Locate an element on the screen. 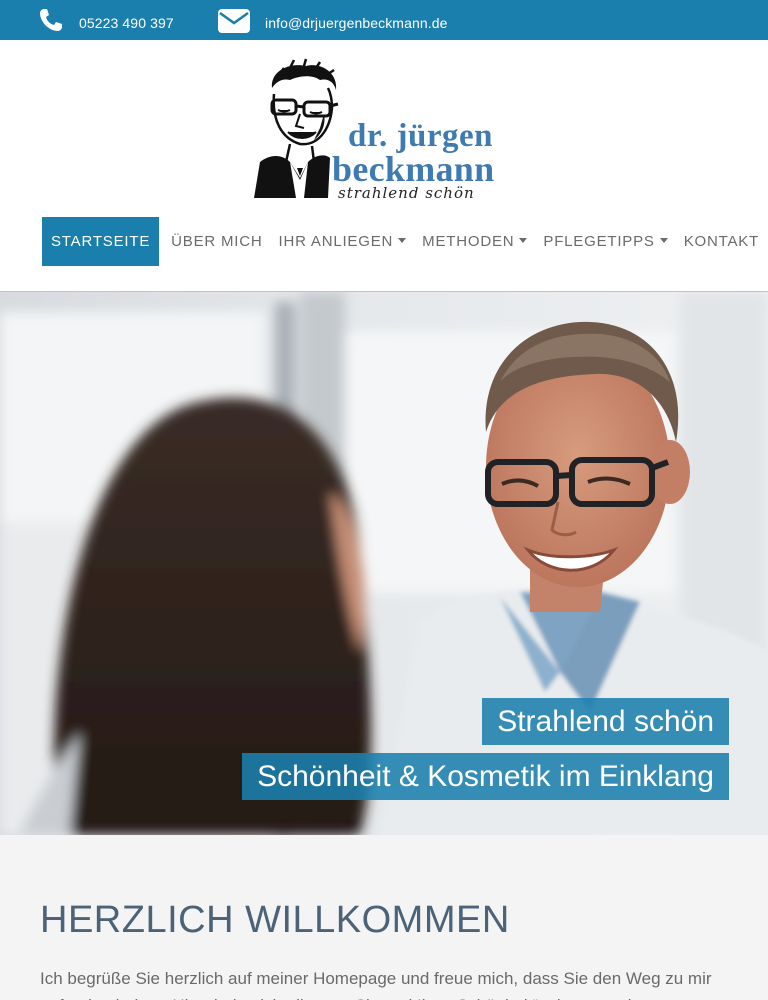  phone-icon is located at coordinates (51, 22).